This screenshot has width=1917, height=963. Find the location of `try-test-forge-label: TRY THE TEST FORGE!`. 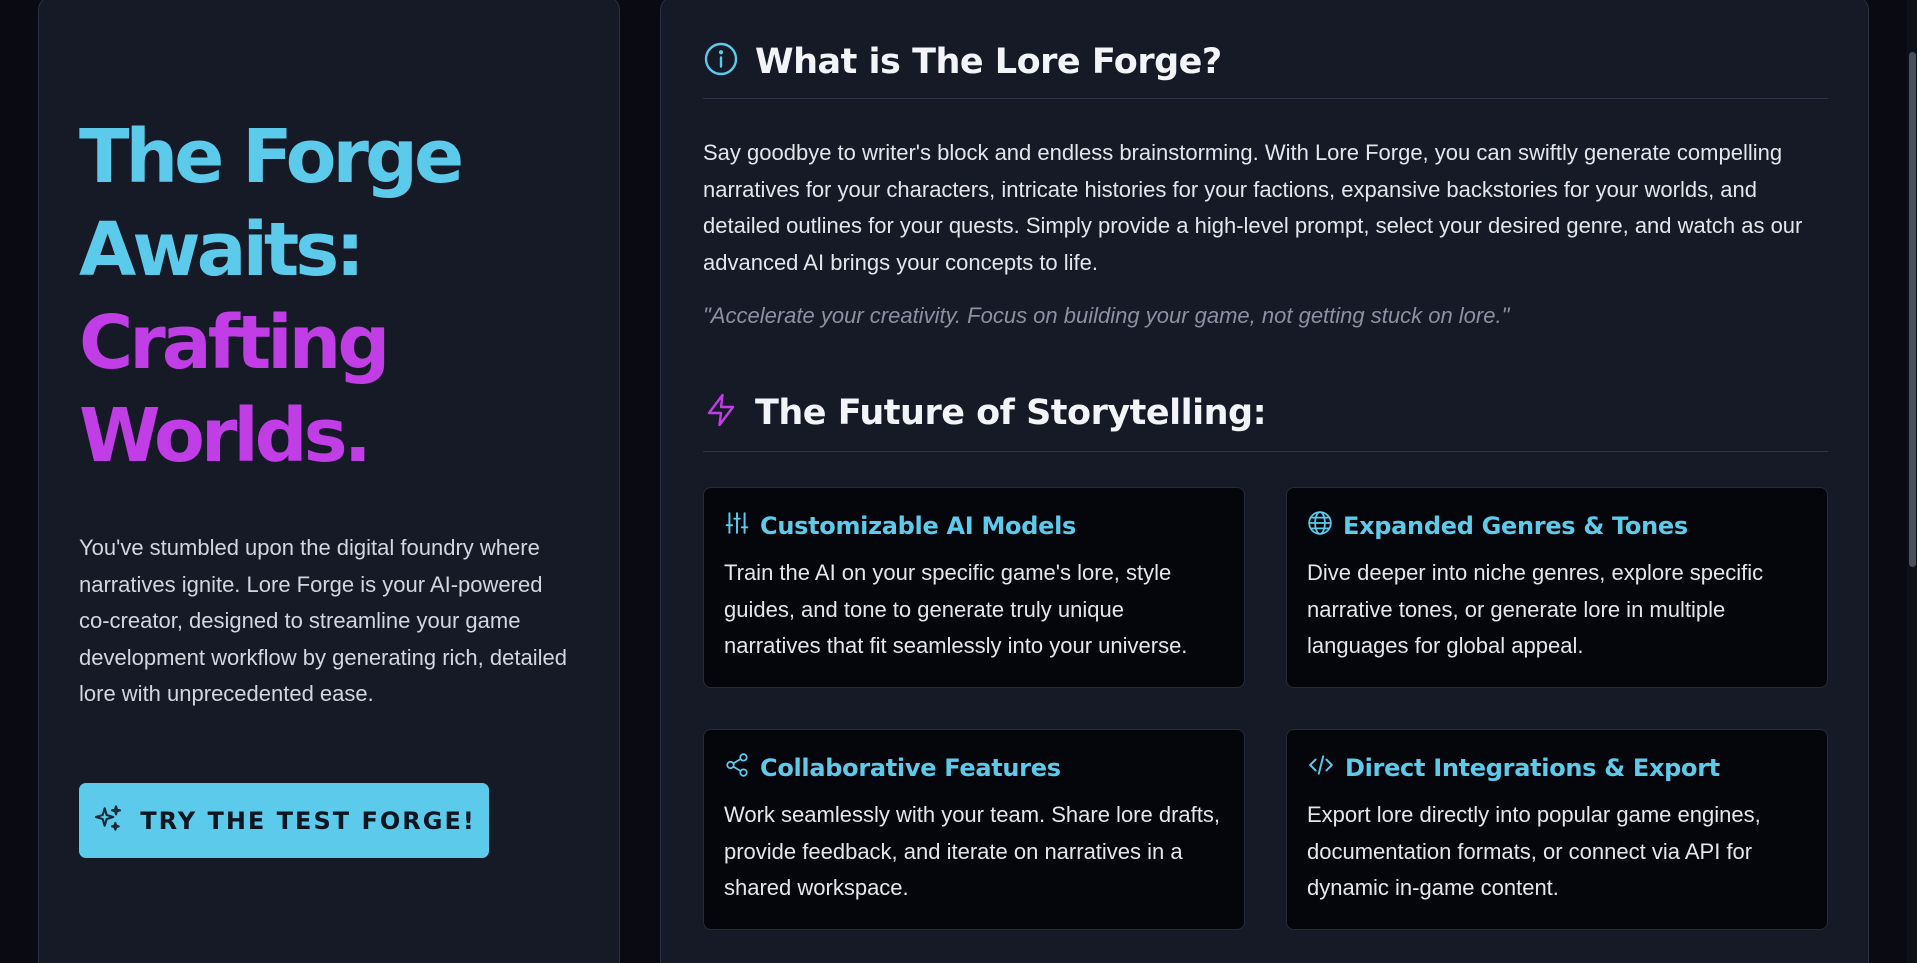

try-test-forge-label: TRY THE TEST FORGE! is located at coordinates (308, 820).